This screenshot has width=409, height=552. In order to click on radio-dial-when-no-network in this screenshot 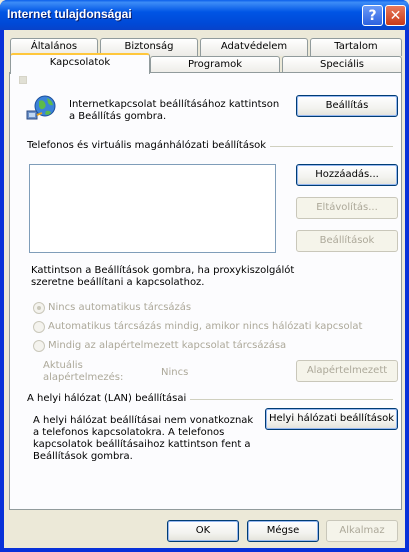, I will do `click(39, 327)`.